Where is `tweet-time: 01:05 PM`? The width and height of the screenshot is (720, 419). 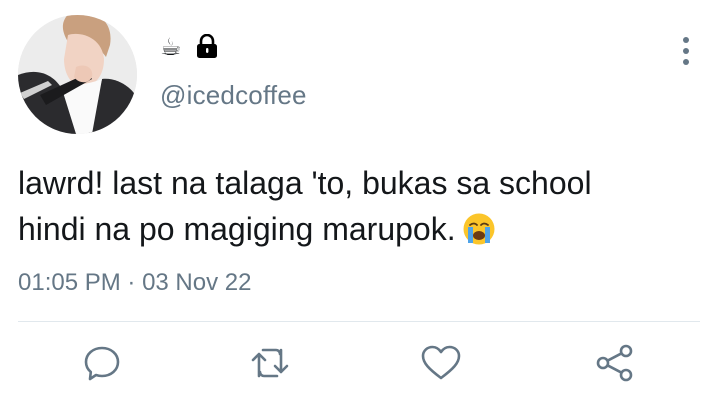 tweet-time: 01:05 PM is located at coordinates (69, 282).